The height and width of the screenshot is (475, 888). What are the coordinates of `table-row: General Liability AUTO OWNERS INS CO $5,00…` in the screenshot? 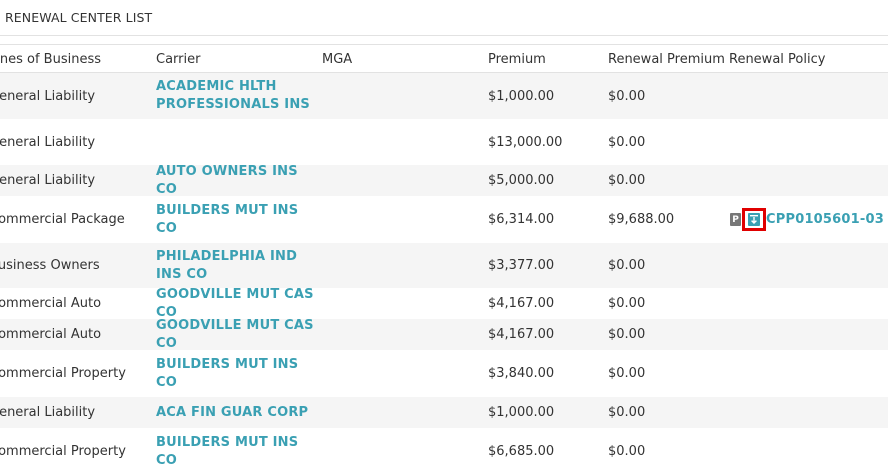 It's located at (444, 181).